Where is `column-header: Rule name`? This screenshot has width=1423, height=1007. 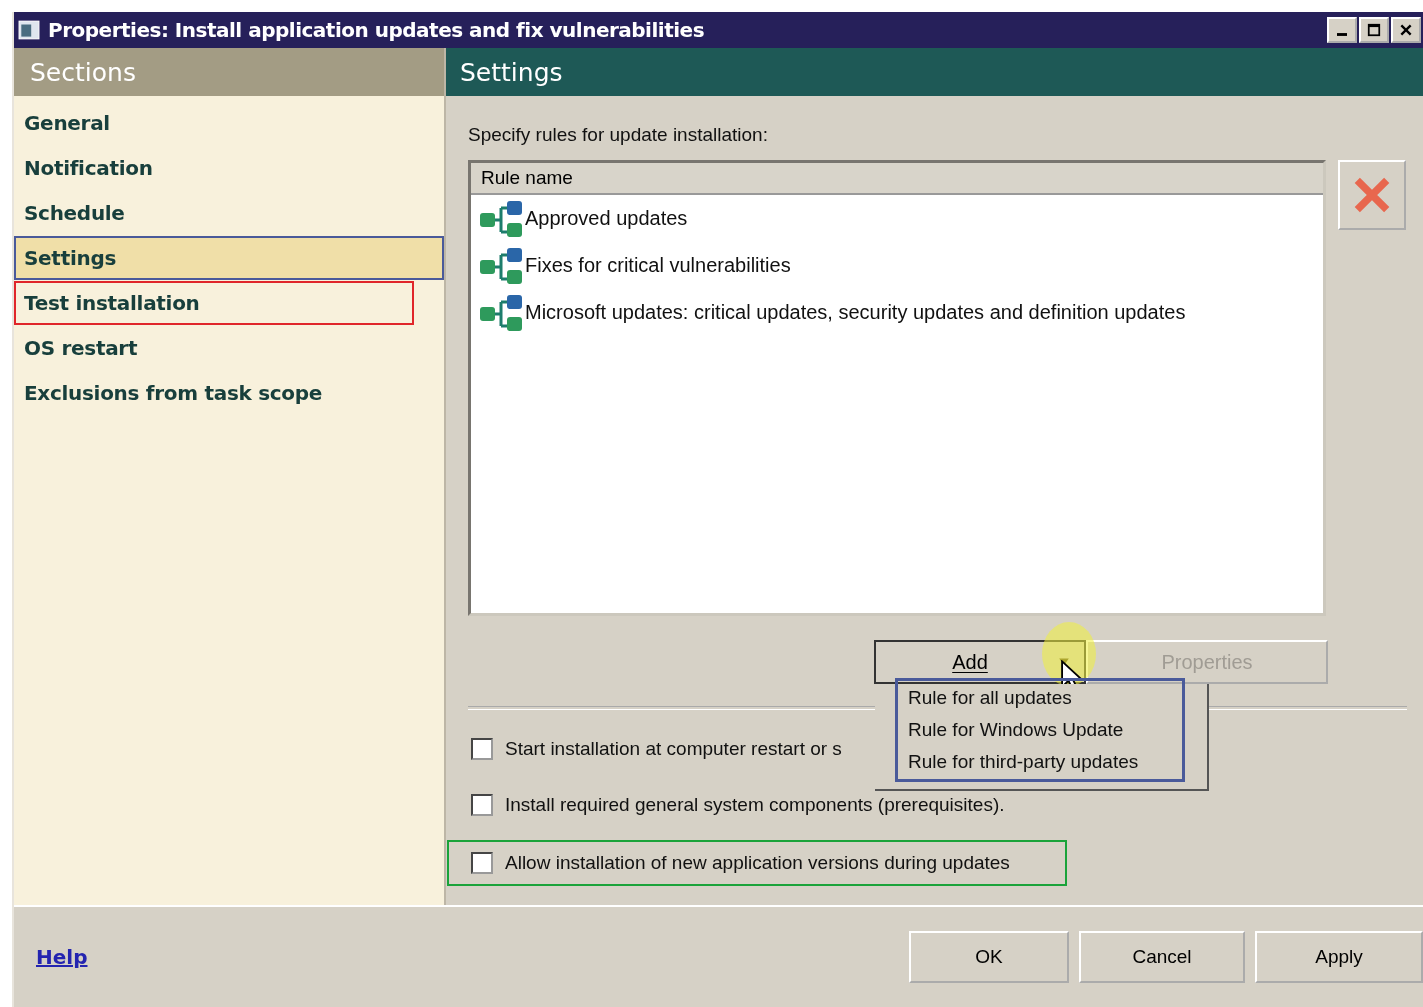 column-header: Rule name is located at coordinates (897, 179).